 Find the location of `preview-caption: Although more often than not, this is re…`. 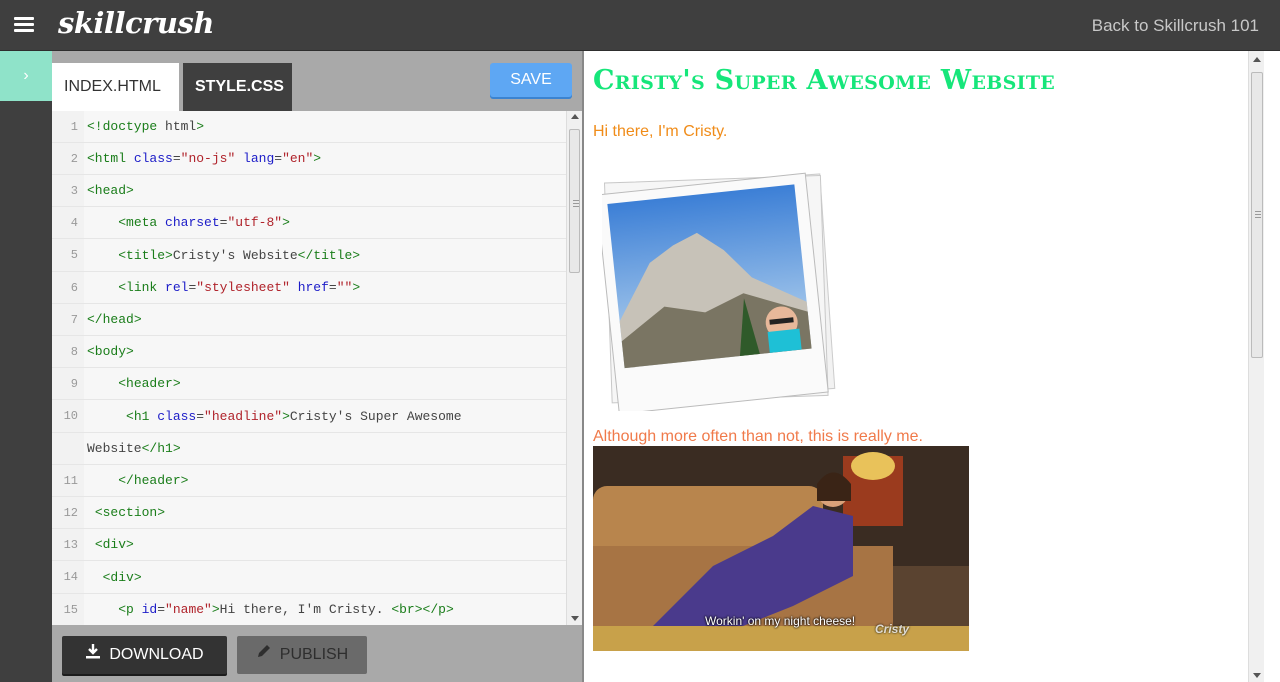

preview-caption: Although more often than not, this is re… is located at coordinates (758, 436).